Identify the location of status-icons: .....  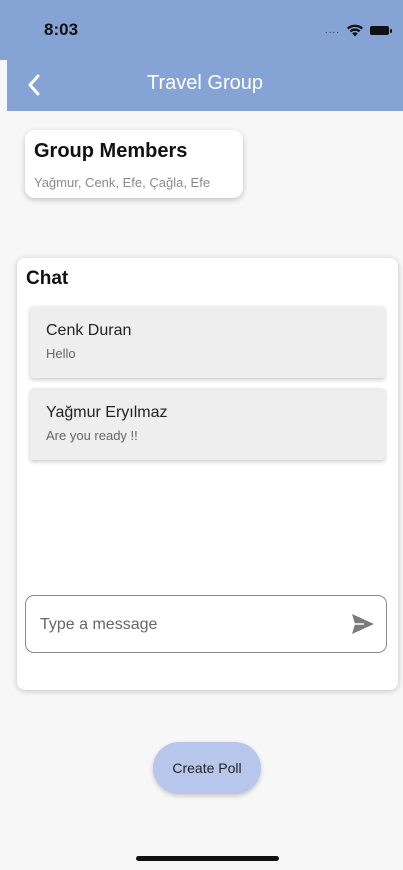
(358, 30).